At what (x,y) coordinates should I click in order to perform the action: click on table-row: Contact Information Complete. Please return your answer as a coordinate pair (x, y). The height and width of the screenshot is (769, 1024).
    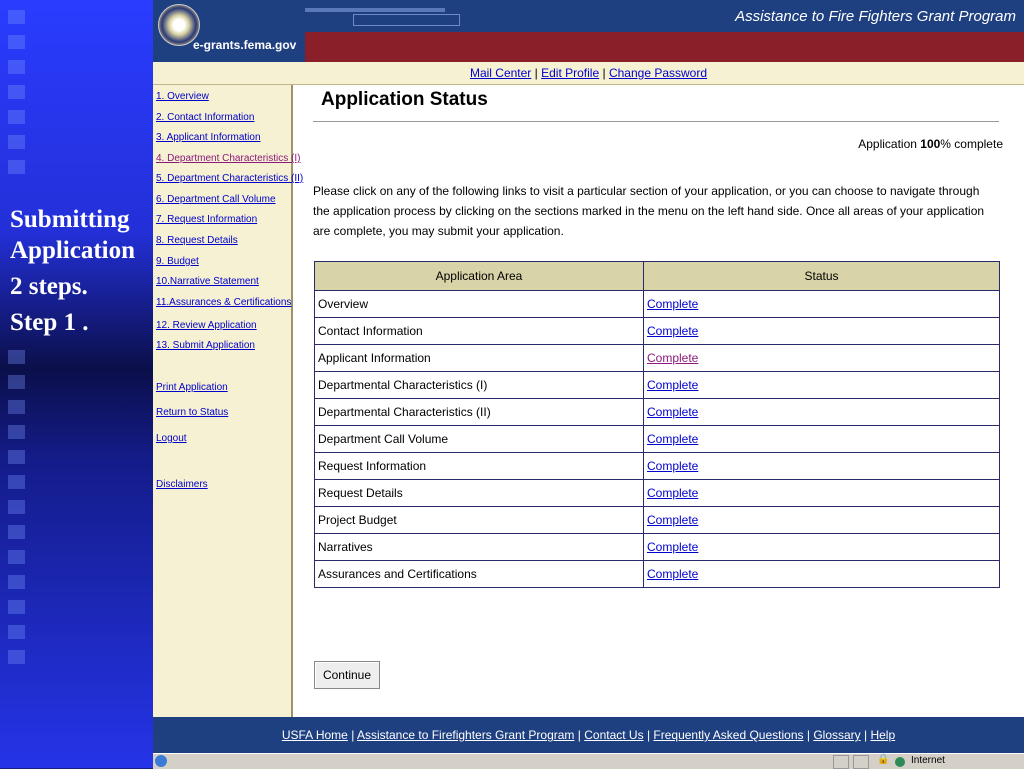
    Looking at the image, I should click on (657, 331).